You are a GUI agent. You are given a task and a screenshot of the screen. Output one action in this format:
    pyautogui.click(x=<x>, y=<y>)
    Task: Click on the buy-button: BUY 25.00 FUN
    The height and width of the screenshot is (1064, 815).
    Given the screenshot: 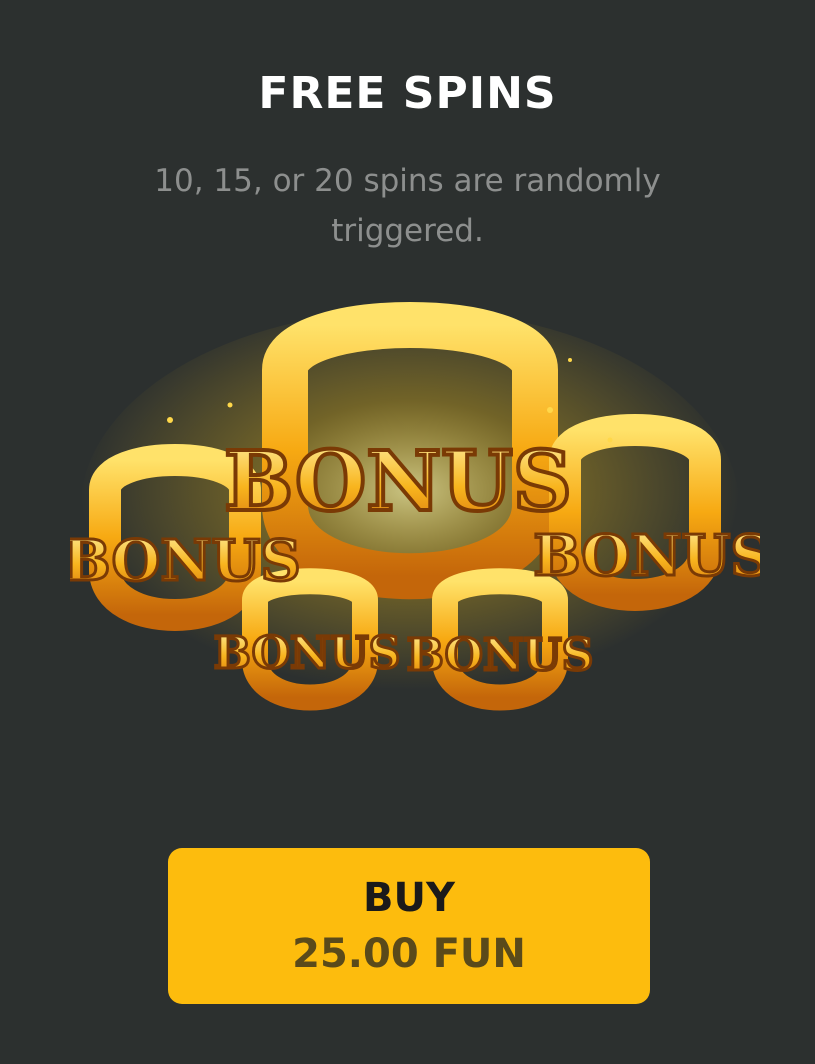 What is the action you would take?
    pyautogui.click(x=409, y=926)
    